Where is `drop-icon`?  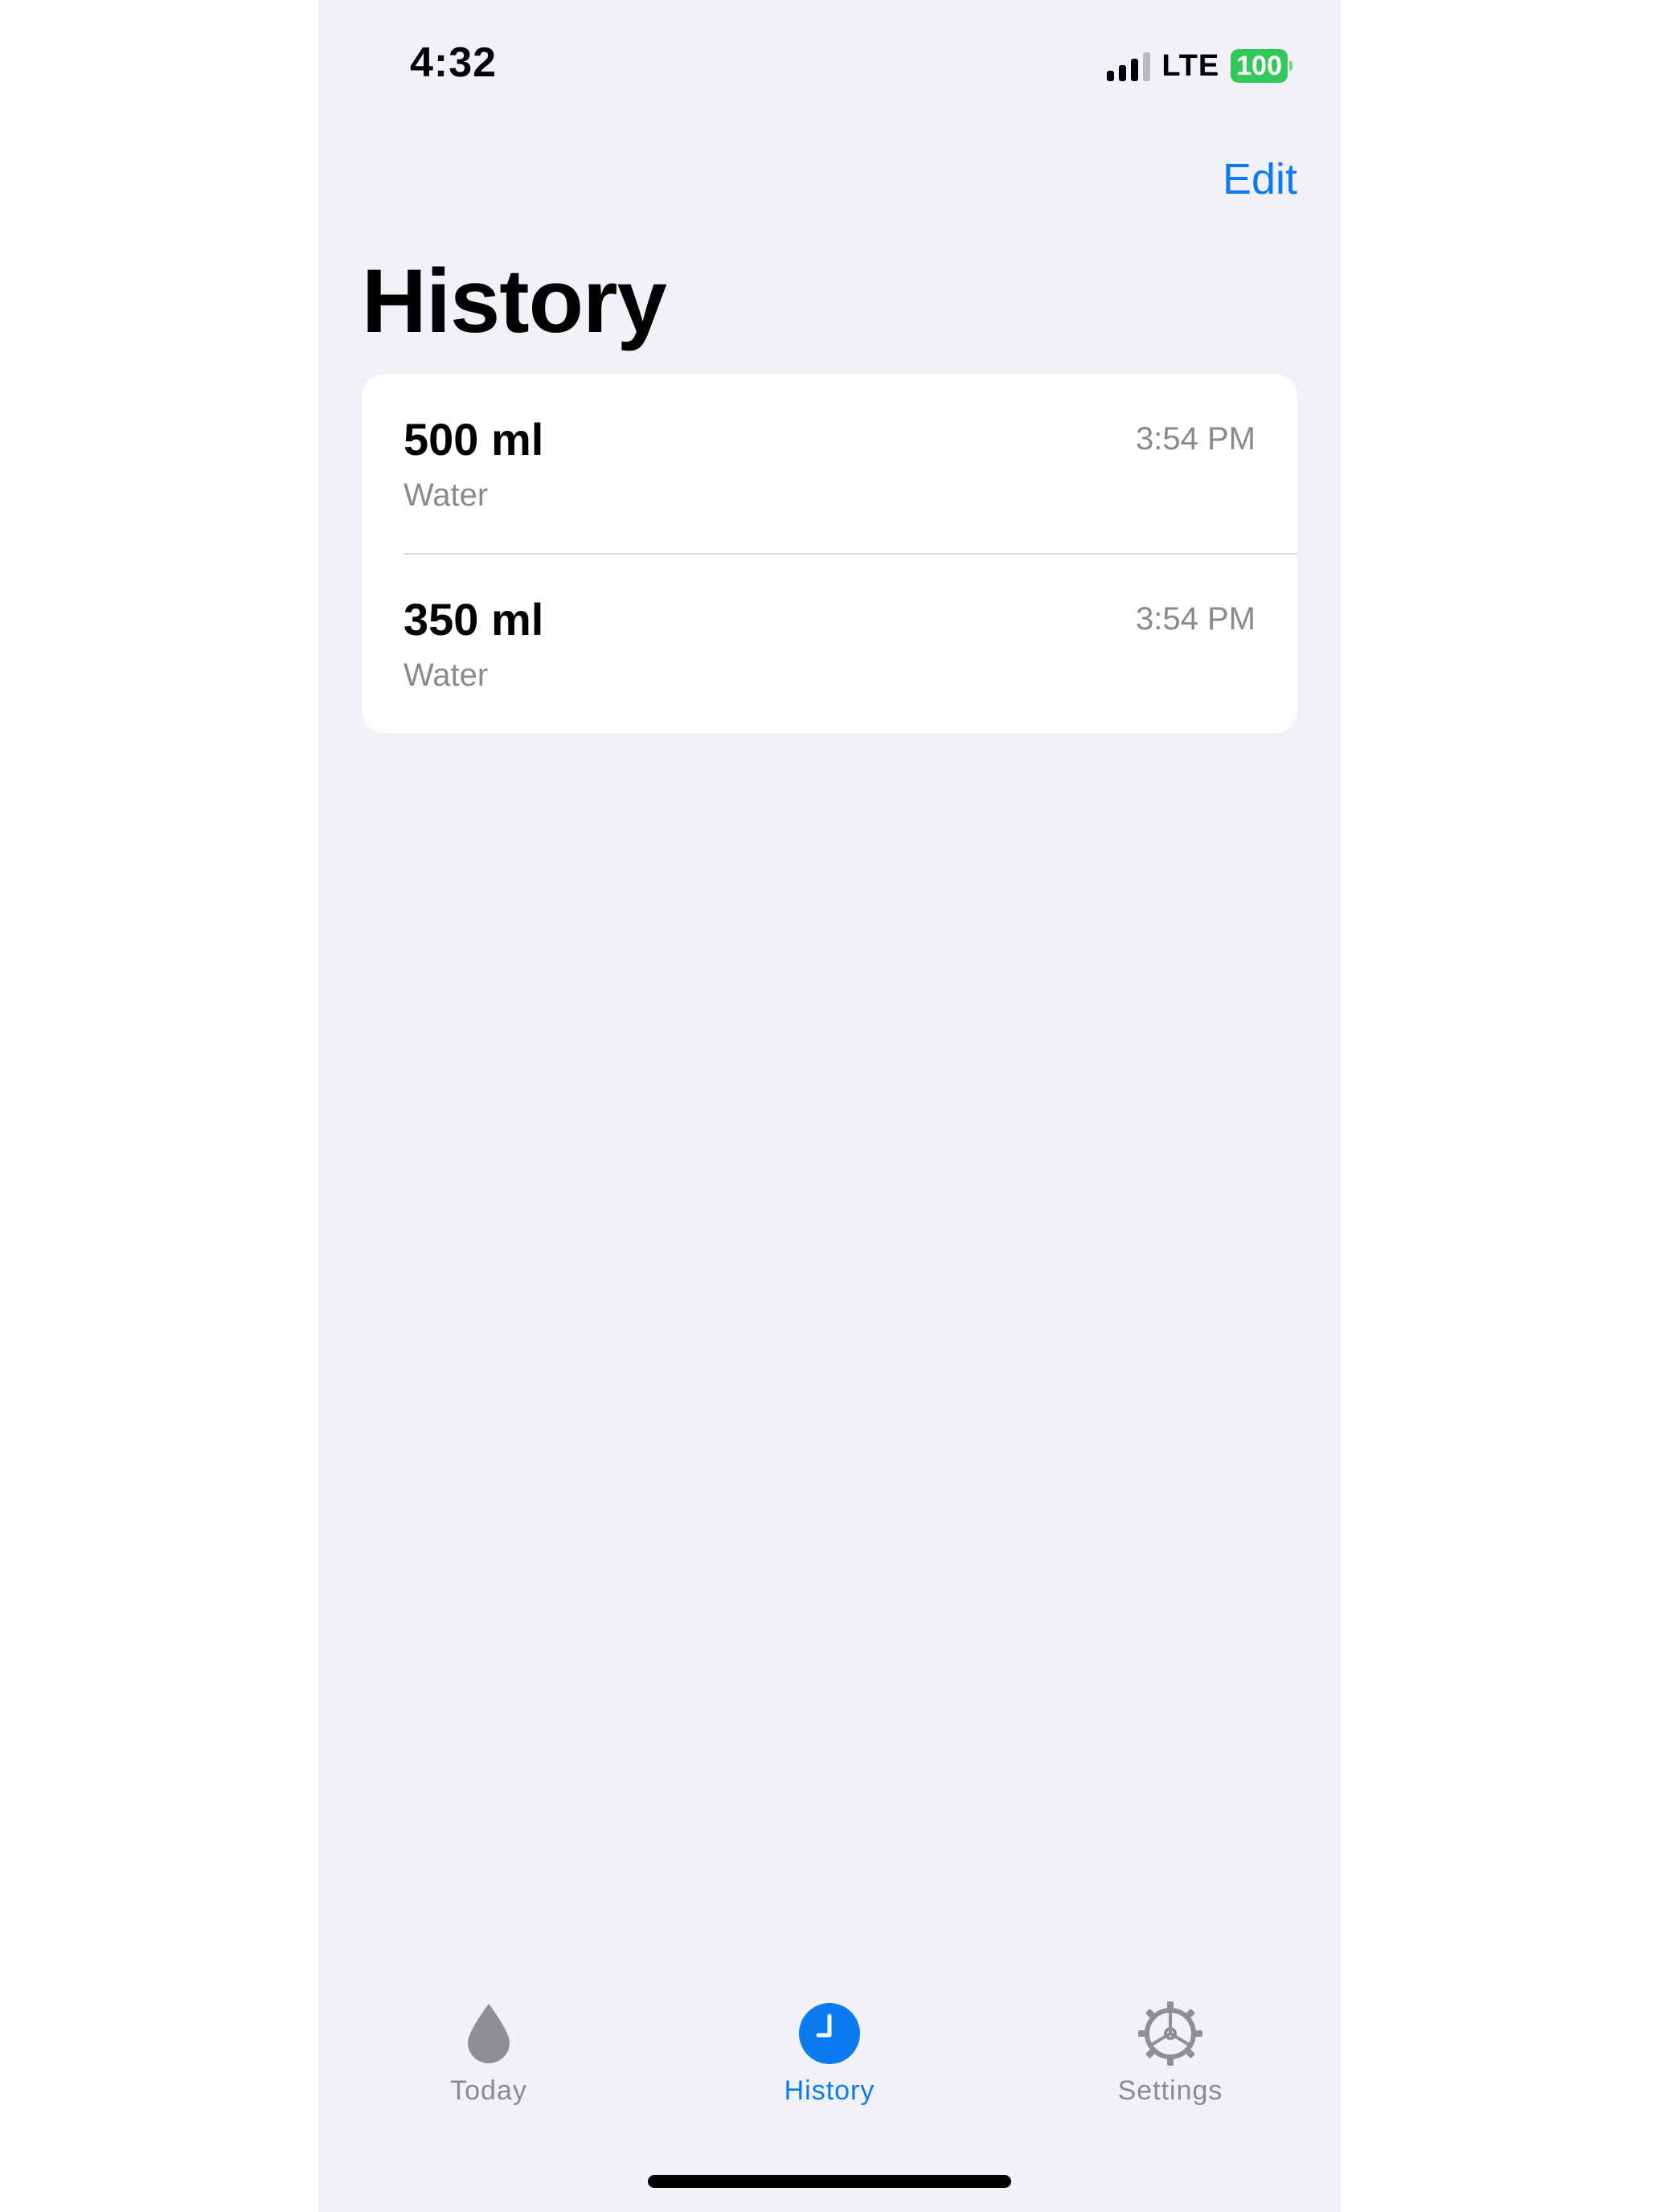 drop-icon is located at coordinates (488, 2033).